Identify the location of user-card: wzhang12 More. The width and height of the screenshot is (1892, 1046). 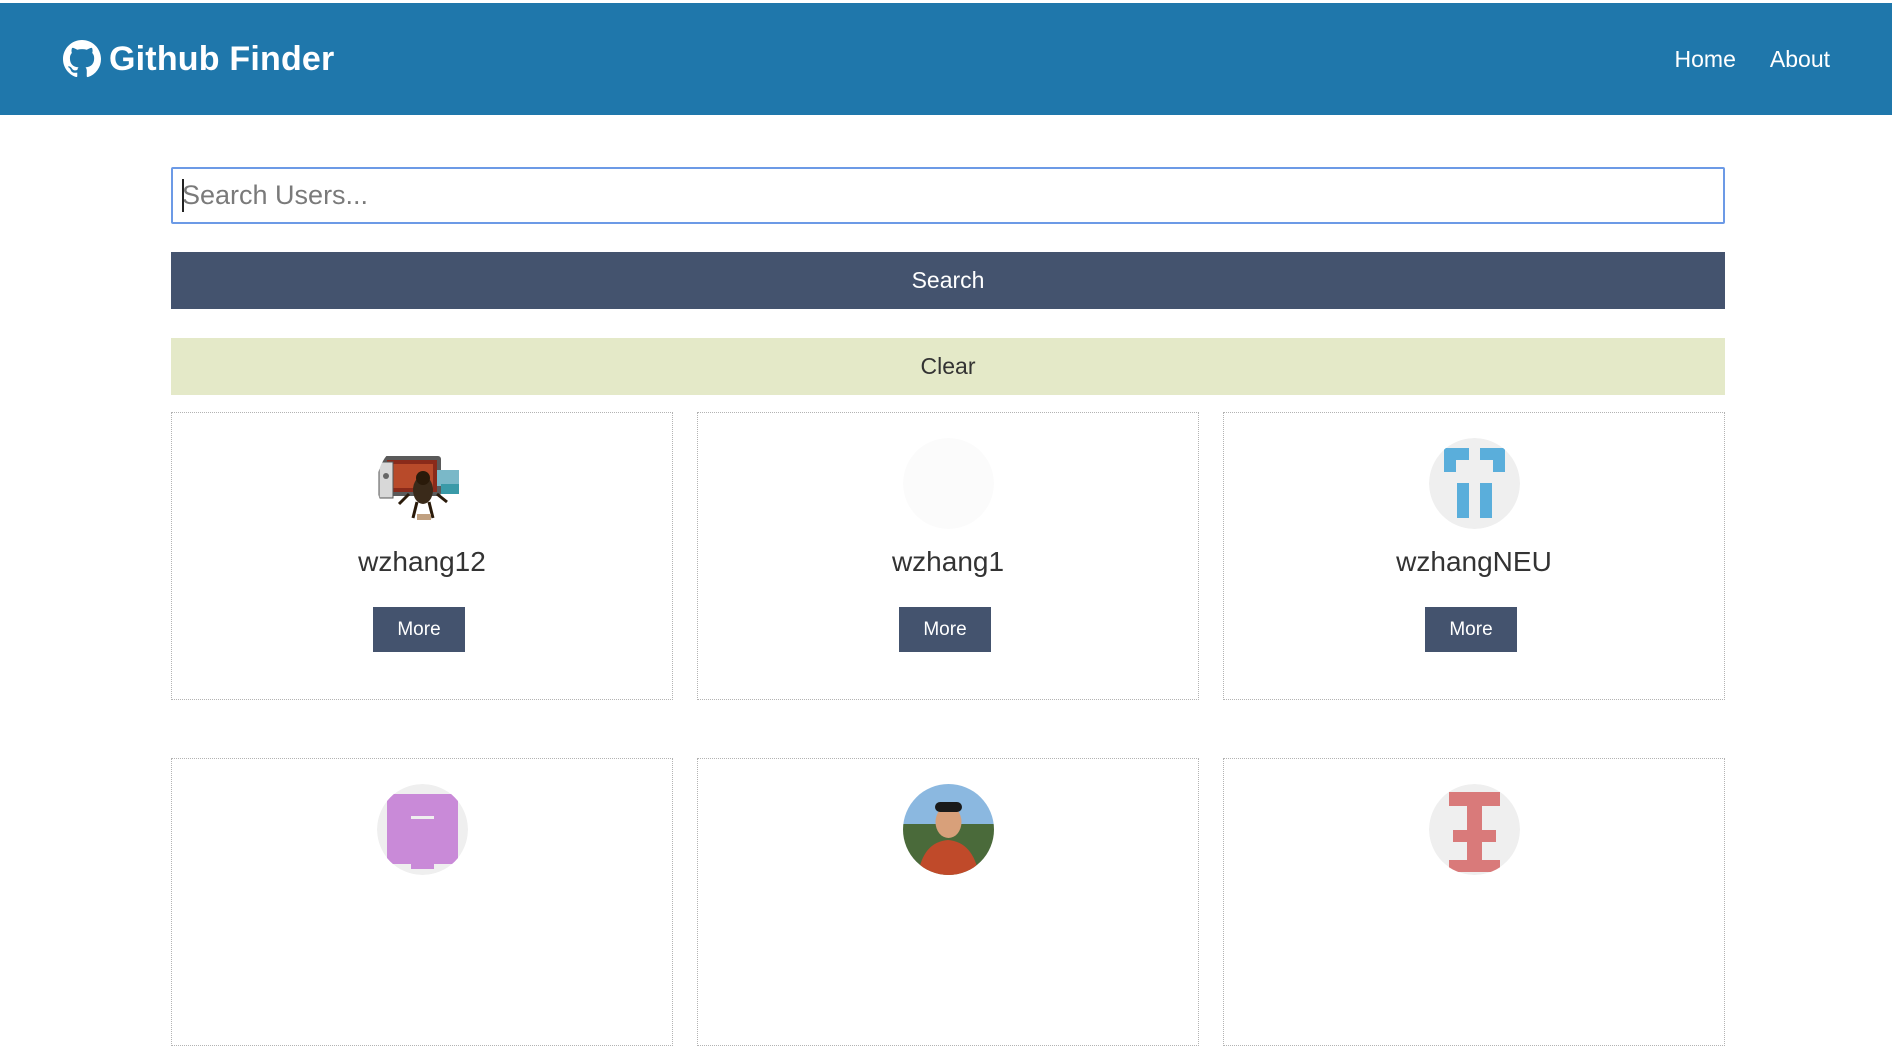
(422, 556).